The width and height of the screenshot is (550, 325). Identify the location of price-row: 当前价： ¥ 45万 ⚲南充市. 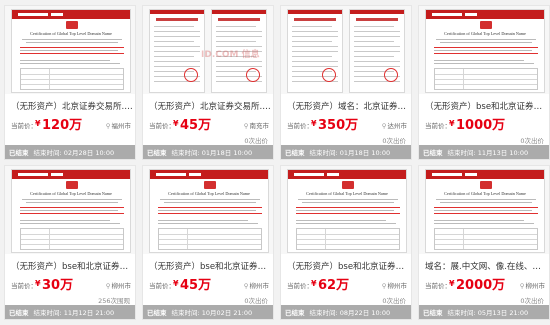
(210, 123).